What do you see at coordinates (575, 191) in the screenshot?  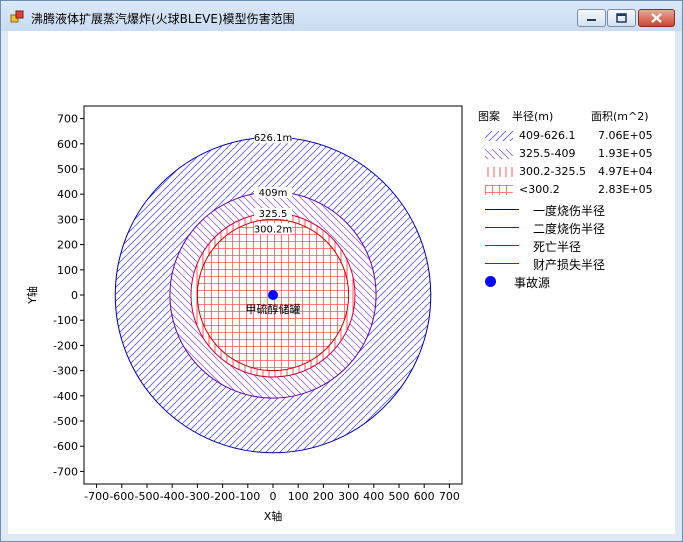 I see `legend-row: <300.2 2.83E+05` at bounding box center [575, 191].